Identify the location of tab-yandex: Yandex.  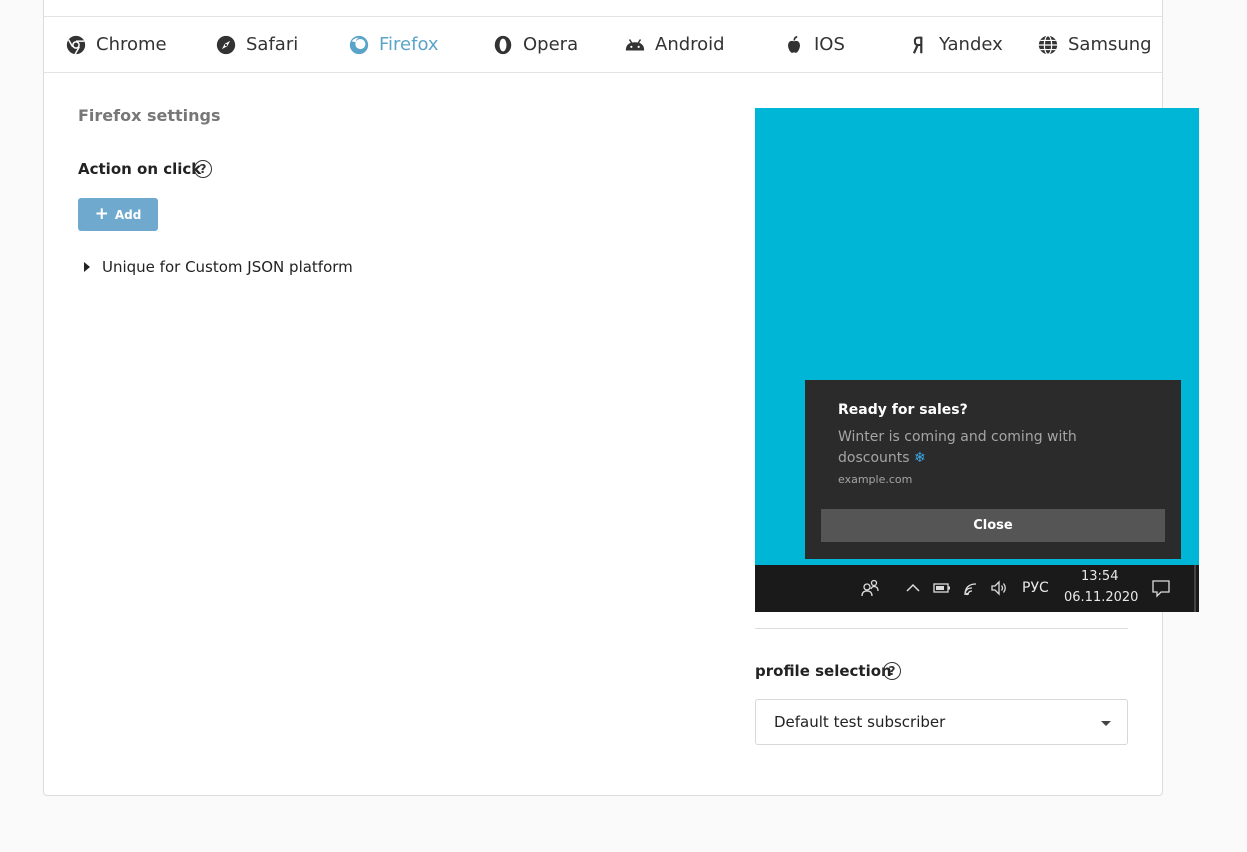
(955, 44).